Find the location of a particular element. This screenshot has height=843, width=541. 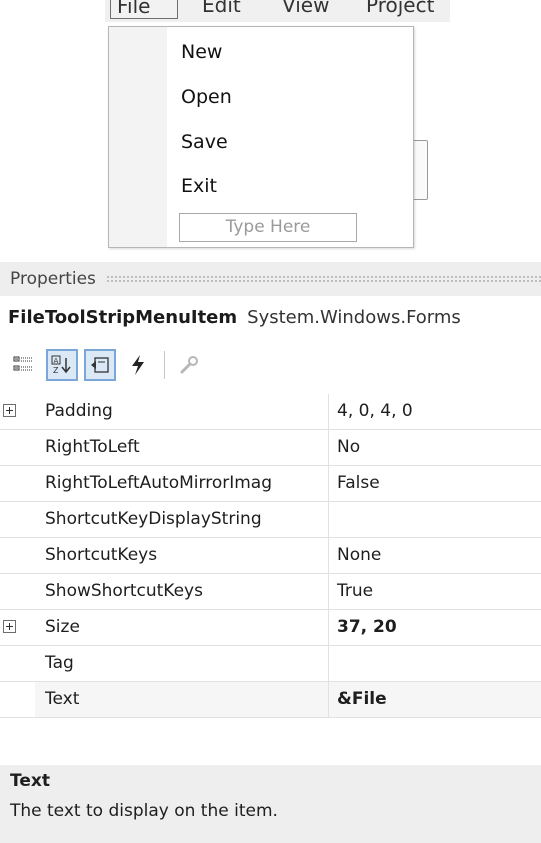

properties-title: Properties is located at coordinates (53, 279).